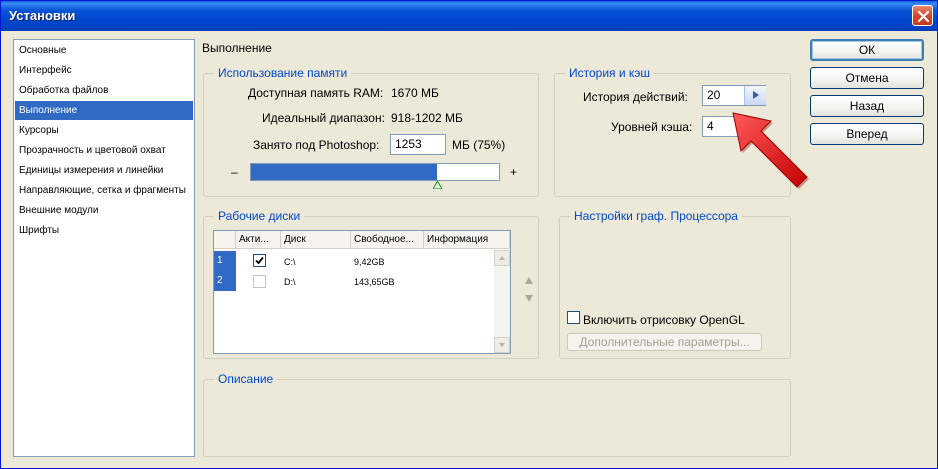  Describe the element at coordinates (437, 185) in the screenshot. I see `memory-slider-thumb` at that location.